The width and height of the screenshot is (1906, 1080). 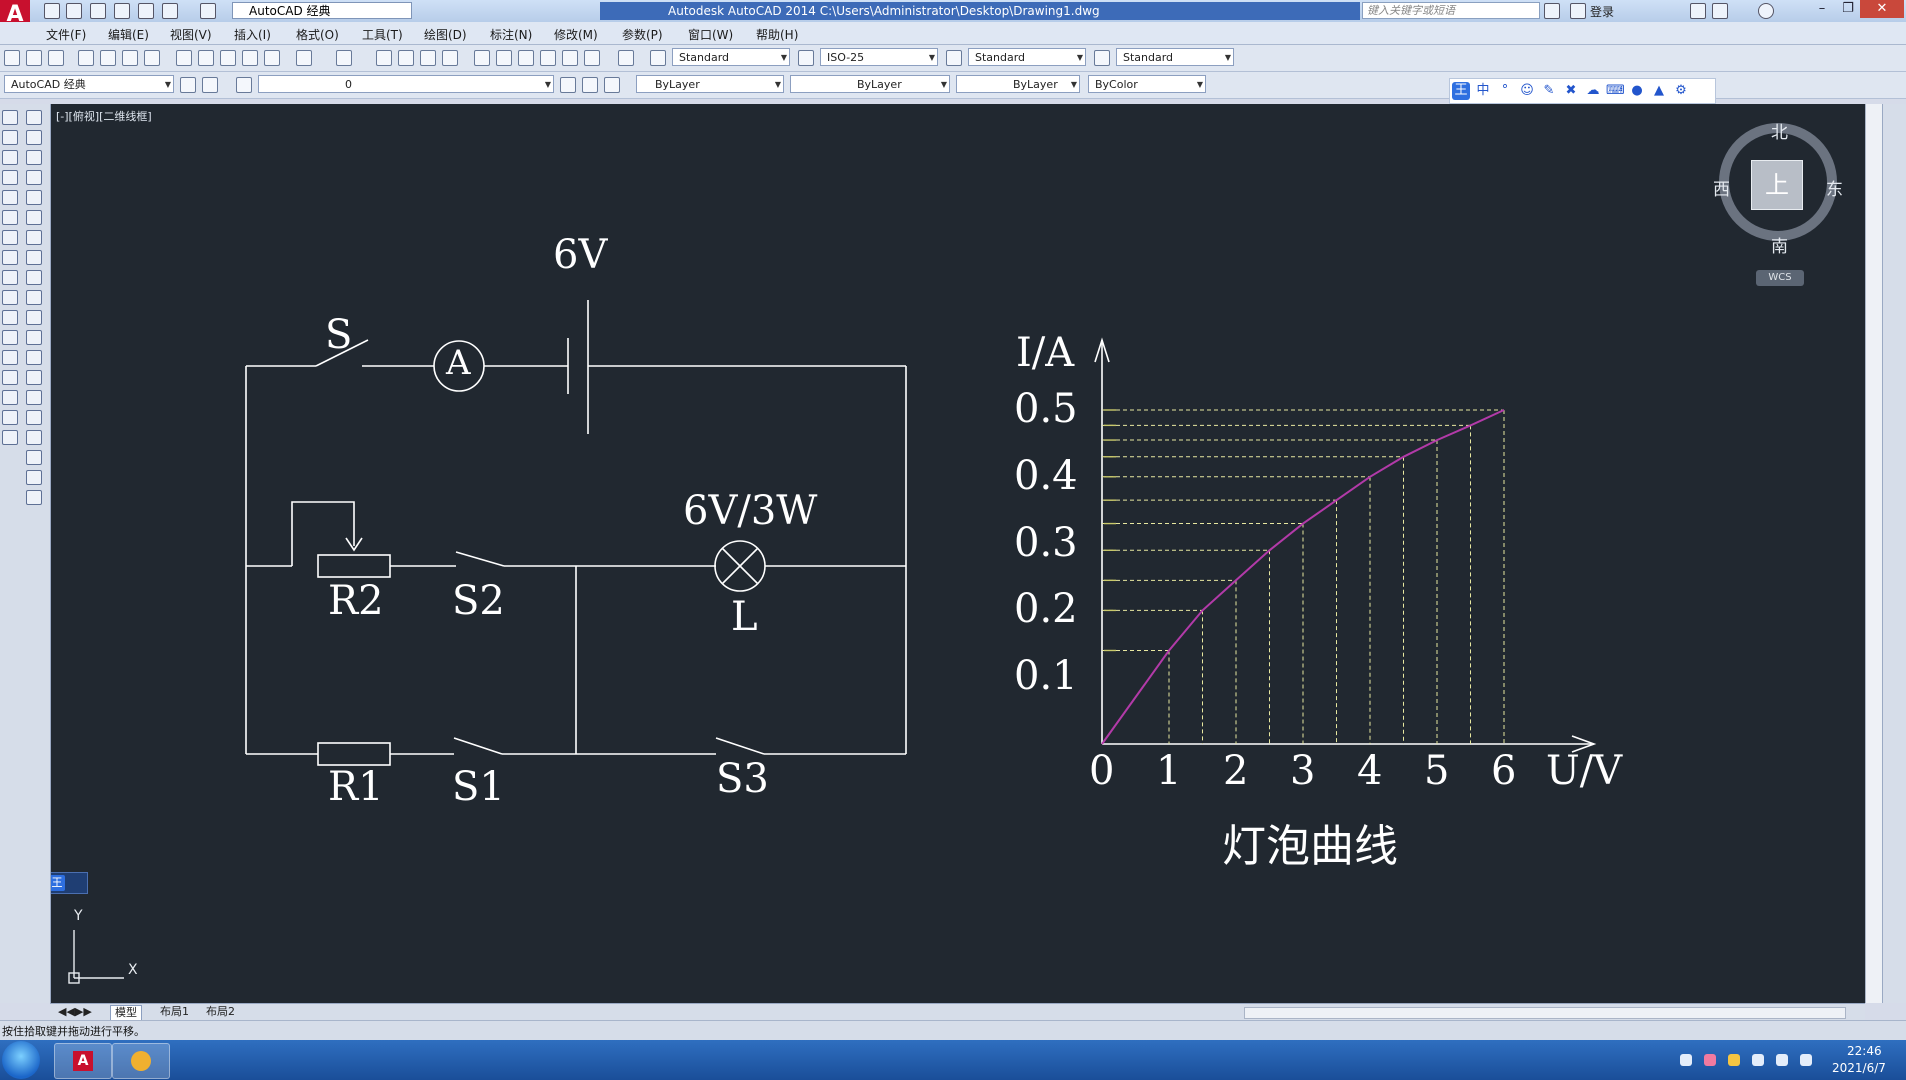 I want to click on taskbar-autocad: A, so click(x=83, y=1061).